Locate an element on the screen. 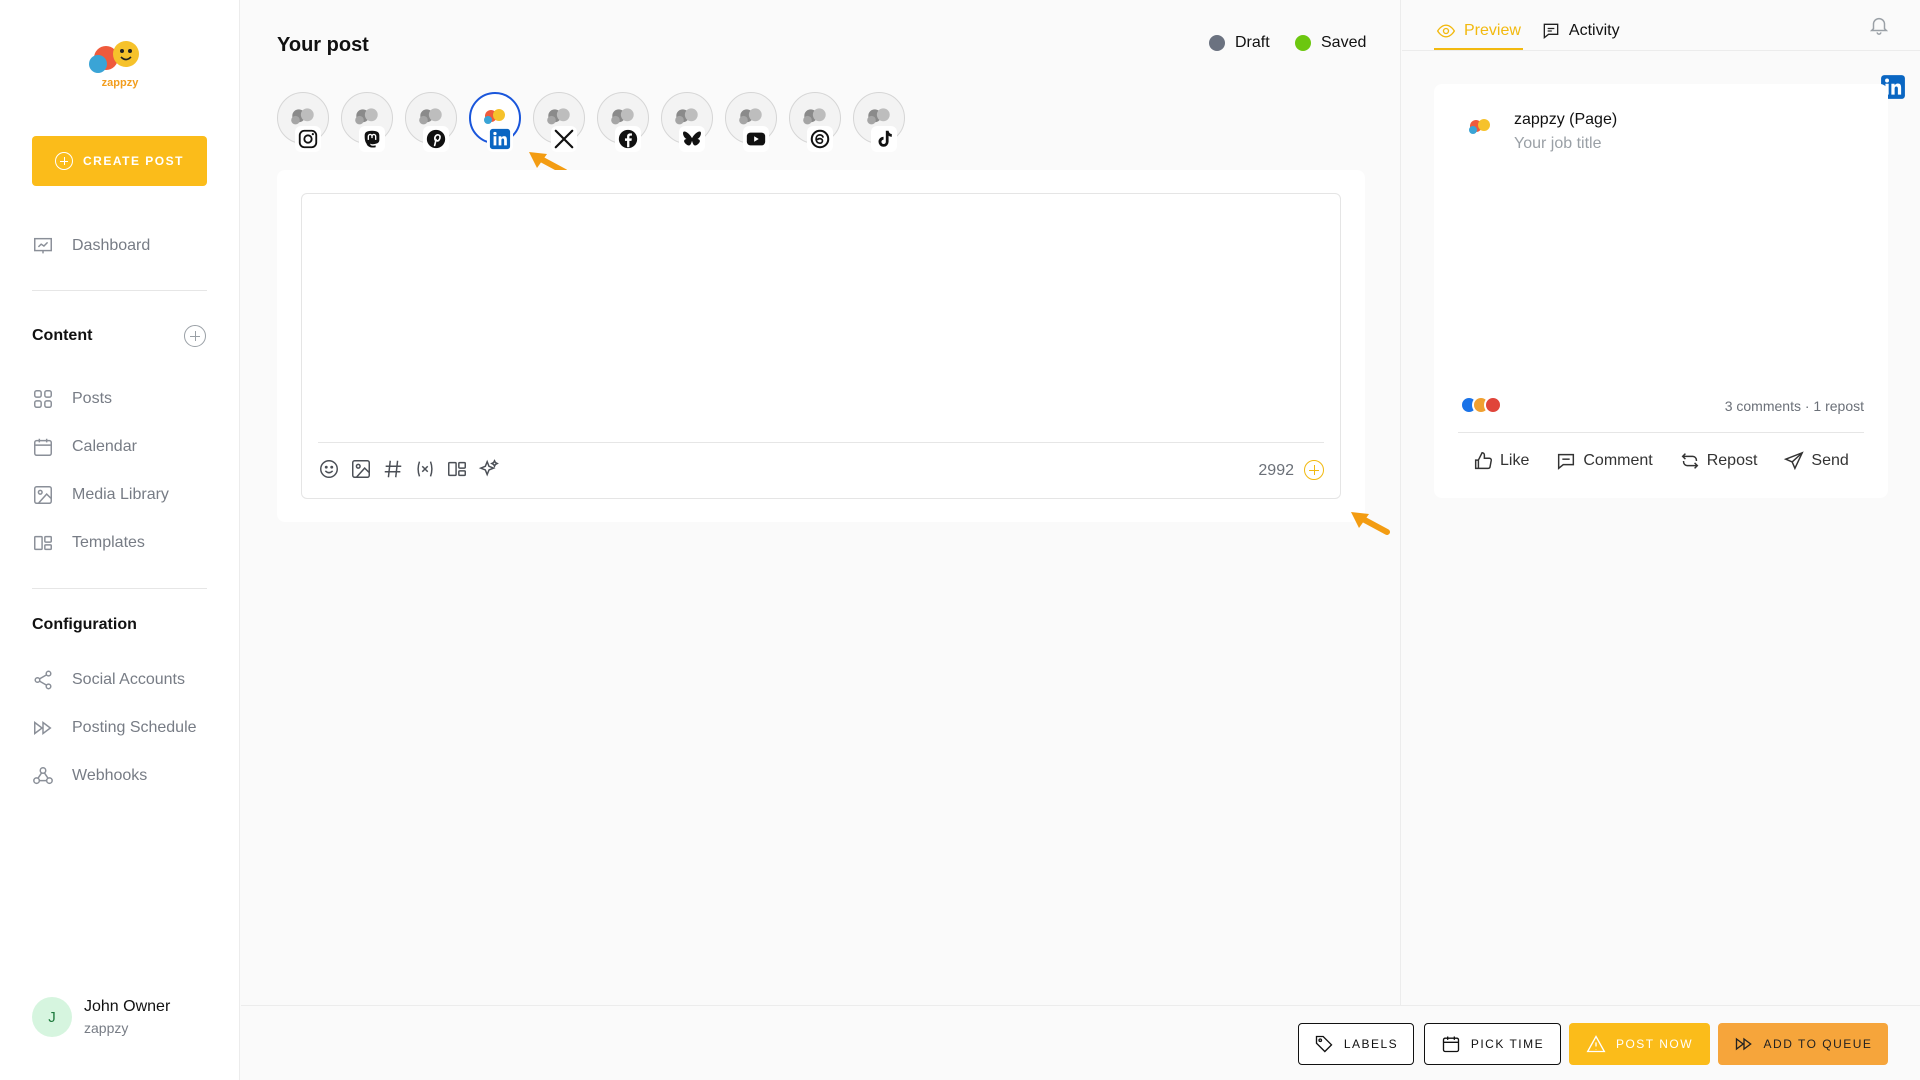 The height and width of the screenshot is (1080, 1920). eye-icon is located at coordinates (1446, 31).